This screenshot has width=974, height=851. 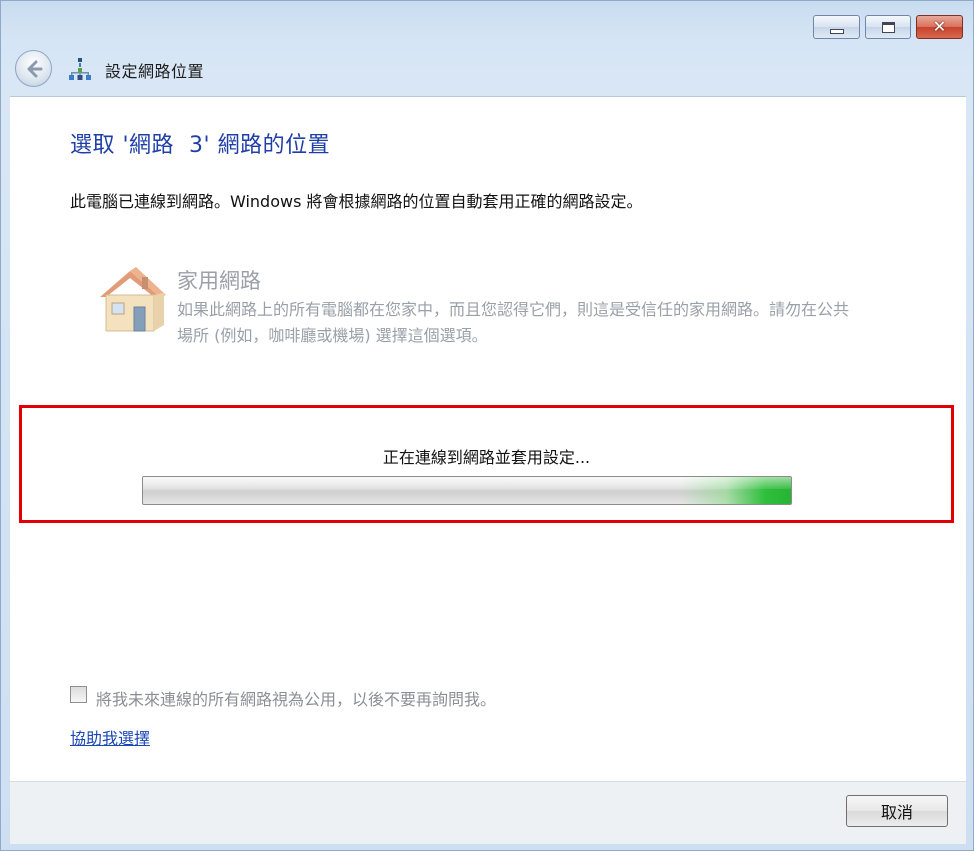 I want to click on minimize-icon, so click(x=836, y=31).